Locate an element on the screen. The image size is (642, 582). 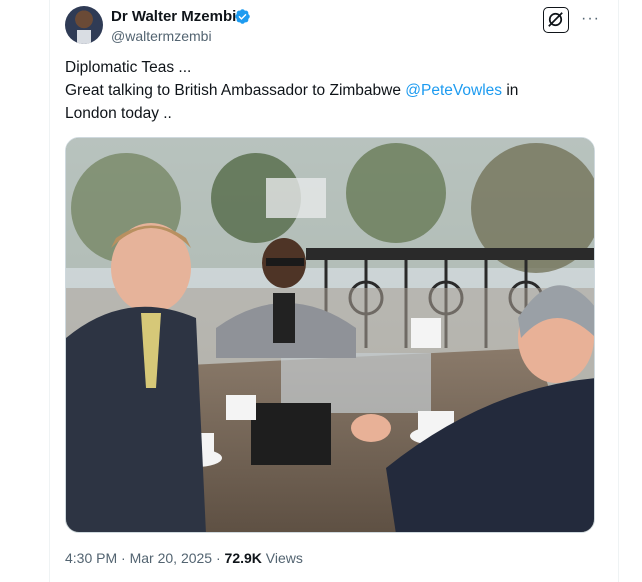
tweet-time: 4:30 PM is located at coordinates (91, 558).